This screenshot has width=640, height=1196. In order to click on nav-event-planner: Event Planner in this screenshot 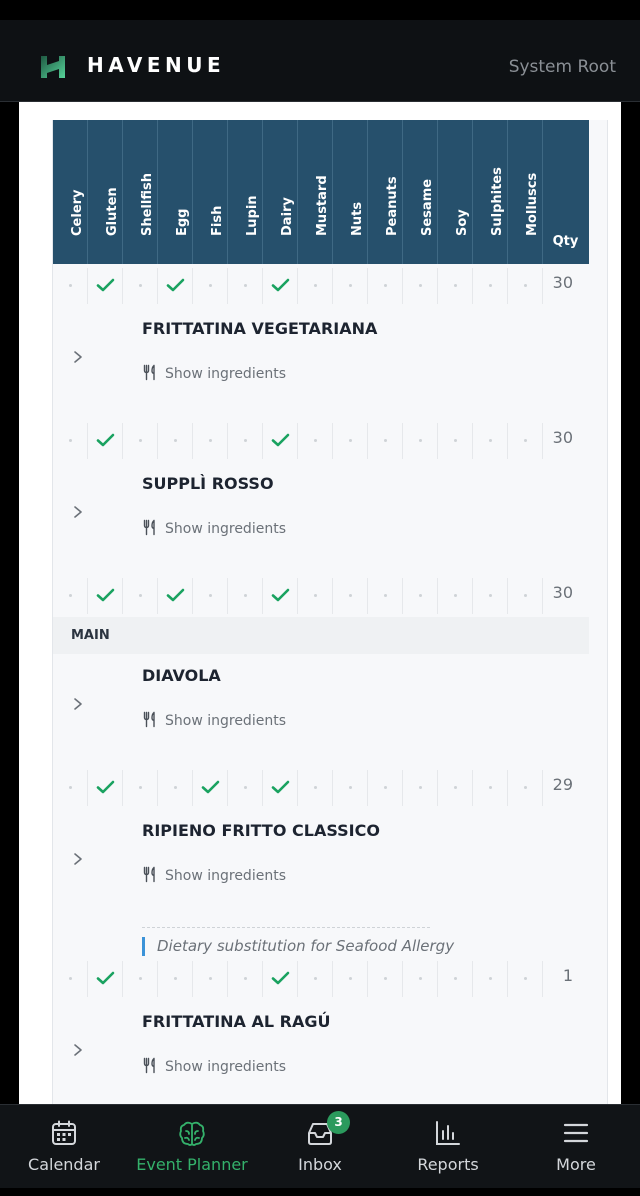, I will do `click(192, 1150)`.